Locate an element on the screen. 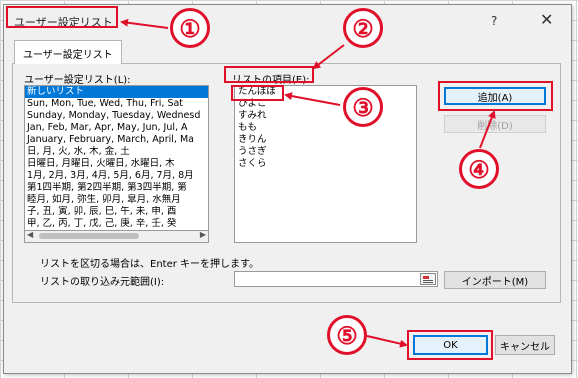  callout-3: ③ is located at coordinates (363, 107).